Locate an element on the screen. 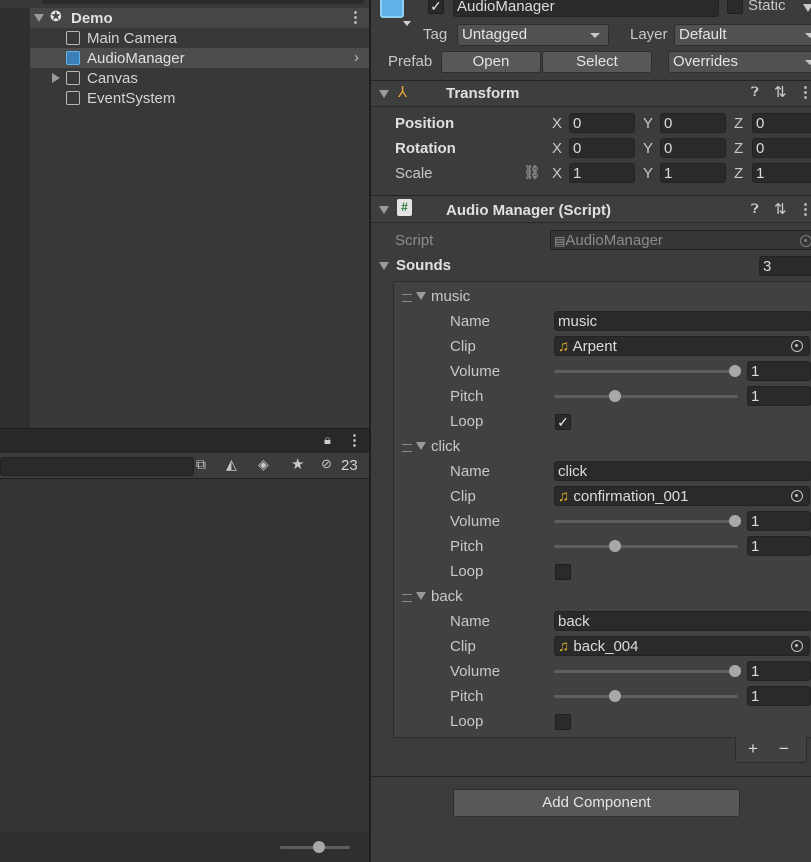  lock-icon: 🔒︎ is located at coordinates (327, 440).